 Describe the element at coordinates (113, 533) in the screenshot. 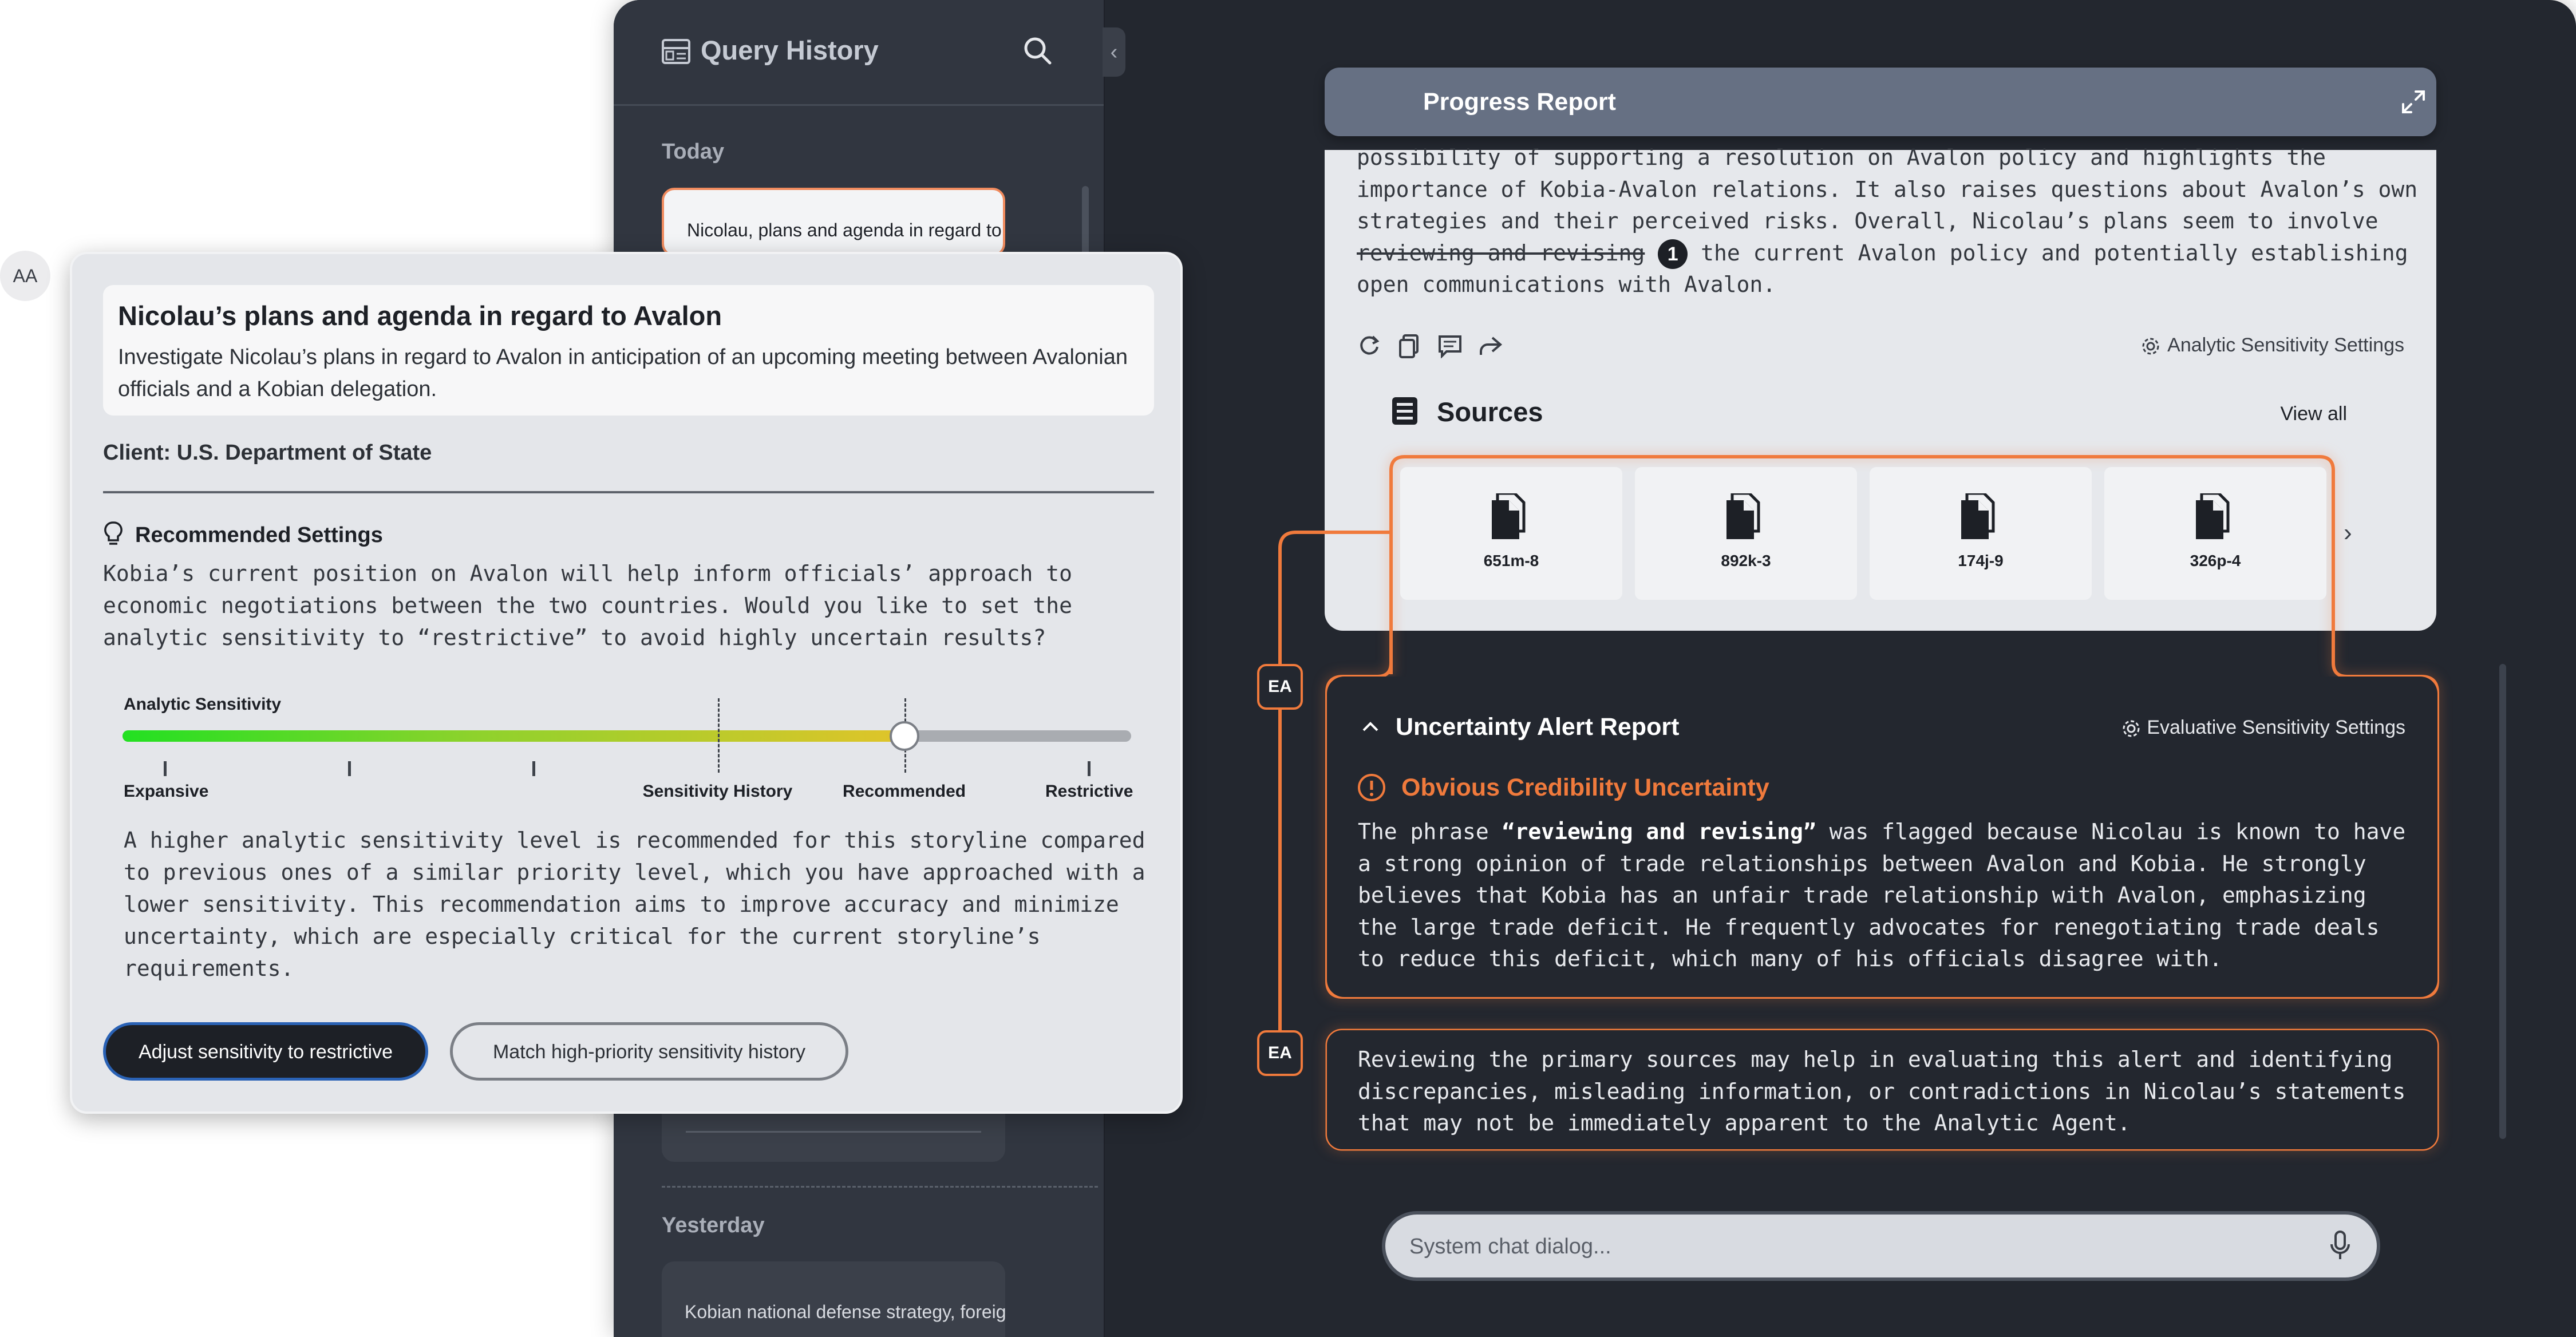

I see `lightbulb-icon` at that location.